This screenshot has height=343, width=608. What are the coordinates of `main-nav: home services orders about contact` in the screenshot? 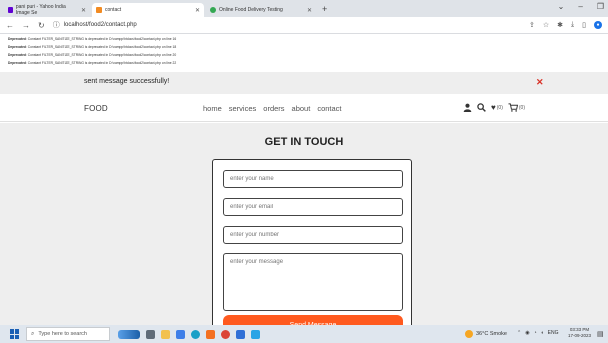 It's located at (272, 108).